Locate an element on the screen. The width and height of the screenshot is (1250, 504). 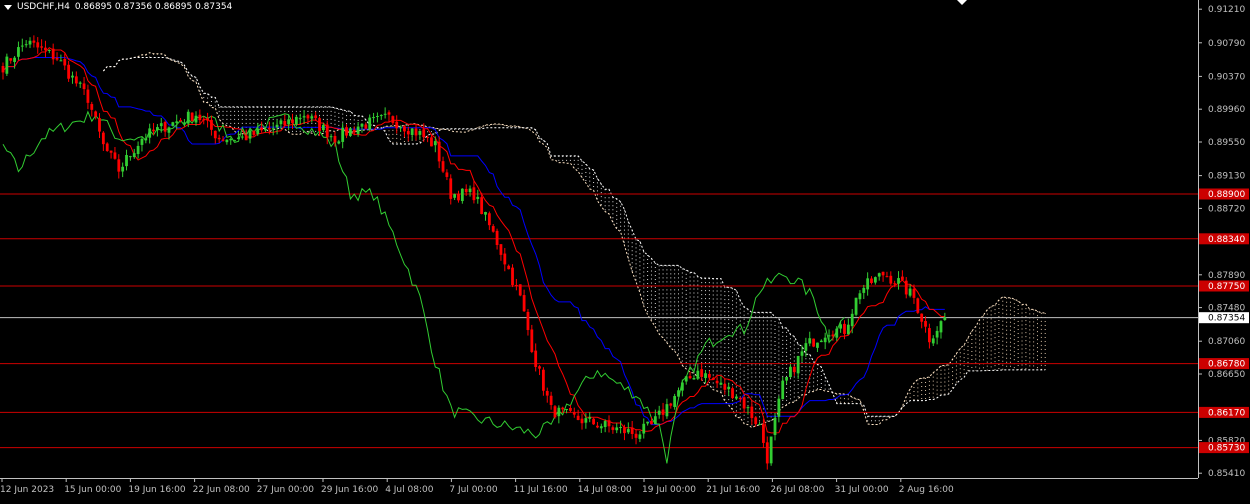
price-tick-label: 0.85410 is located at coordinates (1226, 474).